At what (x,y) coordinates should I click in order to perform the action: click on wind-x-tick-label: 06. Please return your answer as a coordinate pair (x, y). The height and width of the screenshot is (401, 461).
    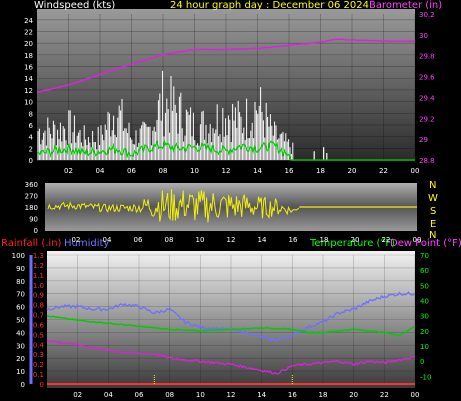
    Looking at the image, I should click on (131, 171).